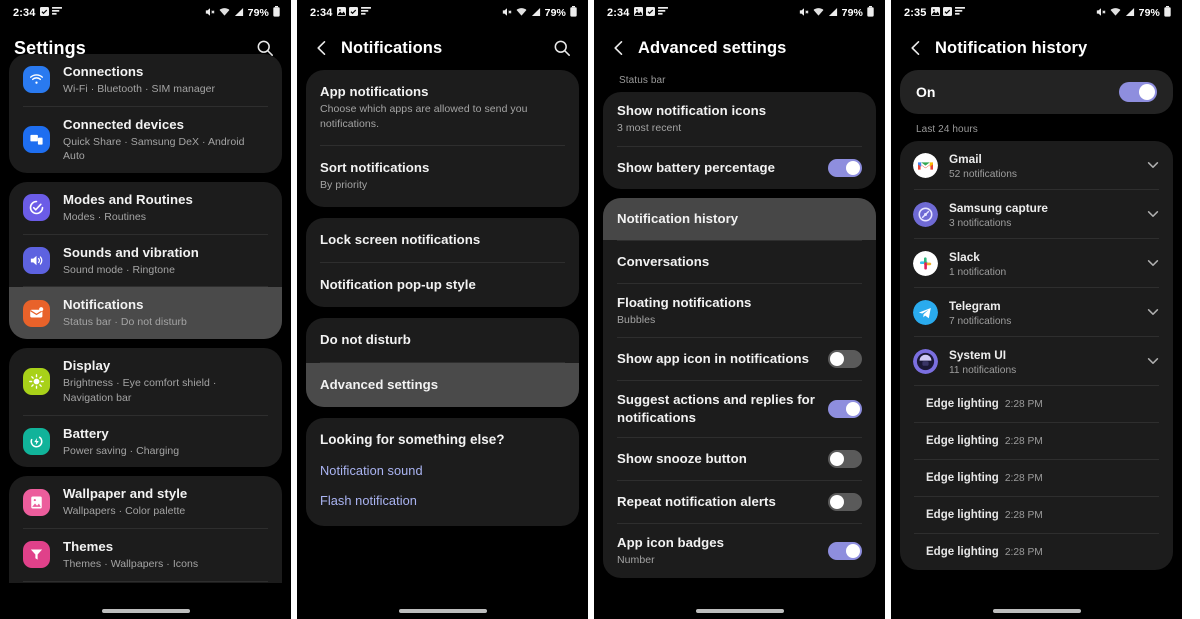  Describe the element at coordinates (739, 218) in the screenshot. I see `setting-notification-history: Notification history` at that location.